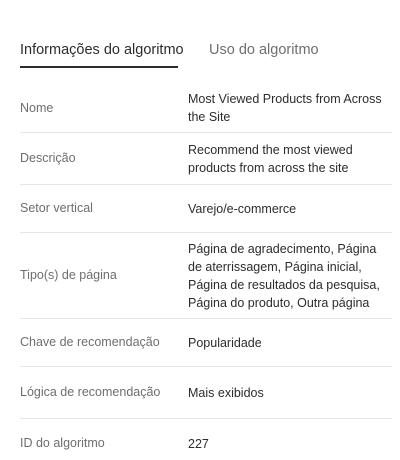  What do you see at coordinates (90, 392) in the screenshot?
I see `info-label: Lógica de recomendação` at bounding box center [90, 392].